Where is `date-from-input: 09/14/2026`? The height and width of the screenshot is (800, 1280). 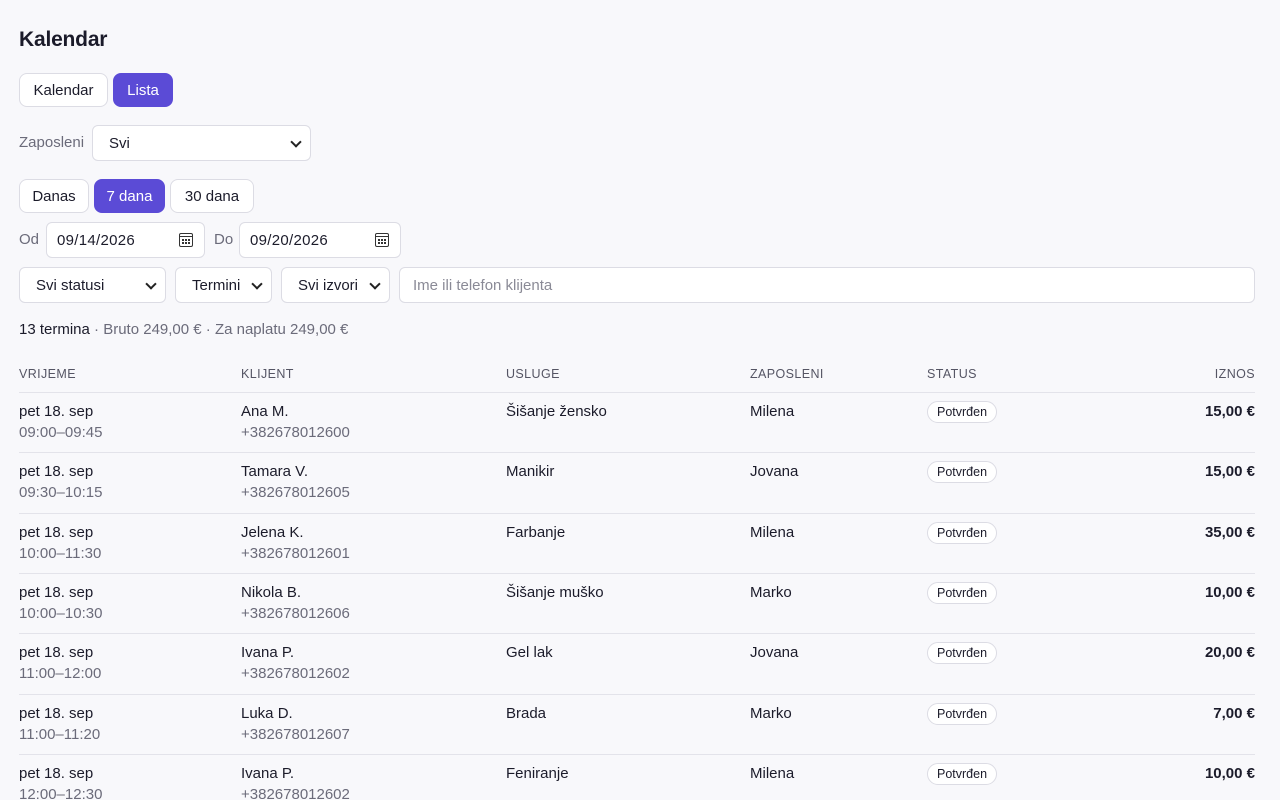
date-from-input: 09/14/2026 is located at coordinates (125, 240).